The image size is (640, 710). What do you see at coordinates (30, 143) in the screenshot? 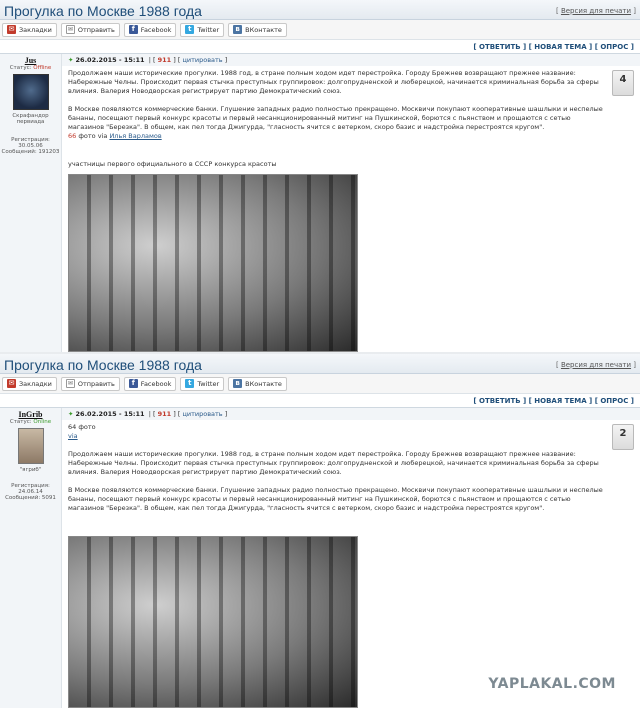
I see `author-registration: Регистрация: 30.05.06` at bounding box center [30, 143].